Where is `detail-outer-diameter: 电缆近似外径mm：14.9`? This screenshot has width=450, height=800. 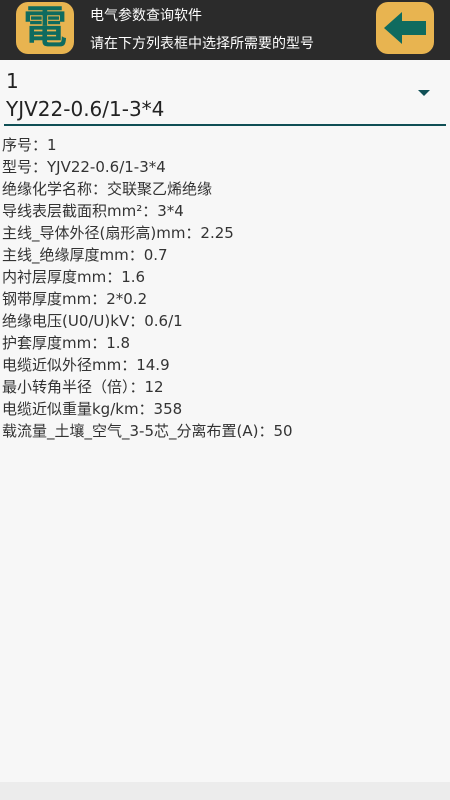 detail-outer-diameter: 电缆近似外径mm：14.9 is located at coordinates (86, 365).